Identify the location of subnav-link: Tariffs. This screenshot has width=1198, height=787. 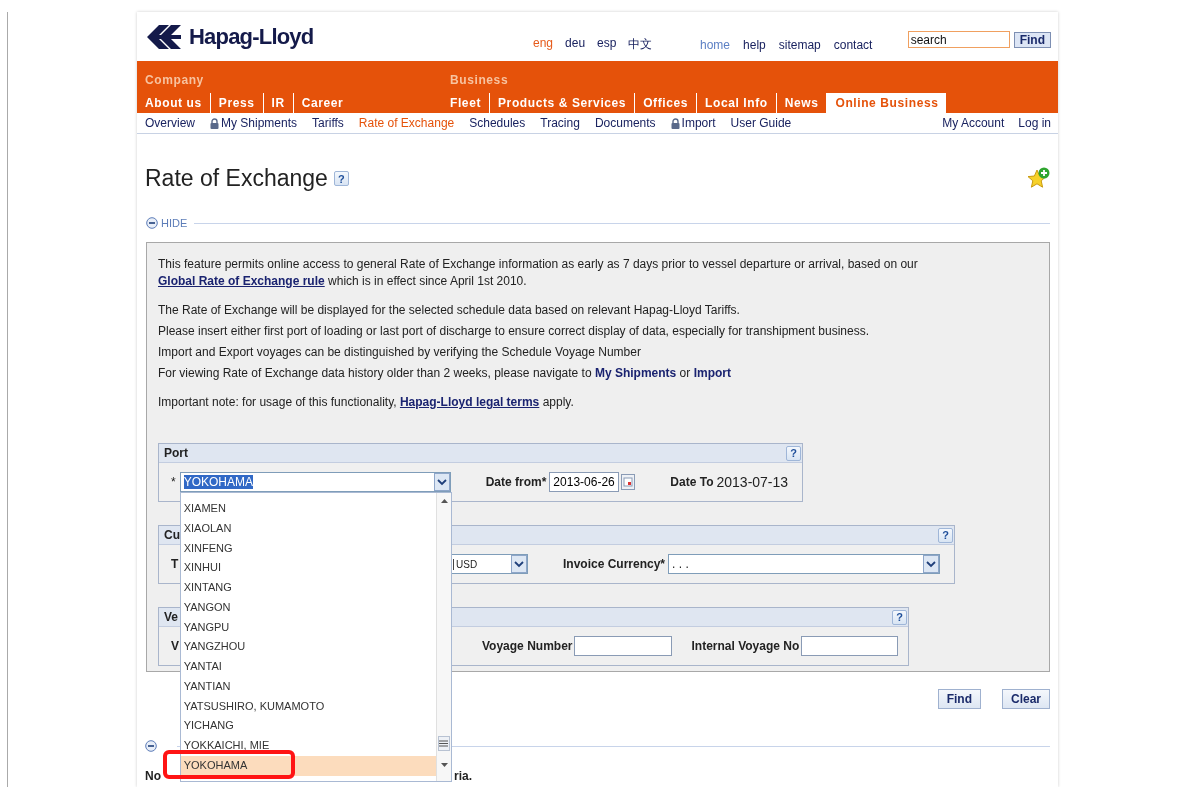
(328, 123).